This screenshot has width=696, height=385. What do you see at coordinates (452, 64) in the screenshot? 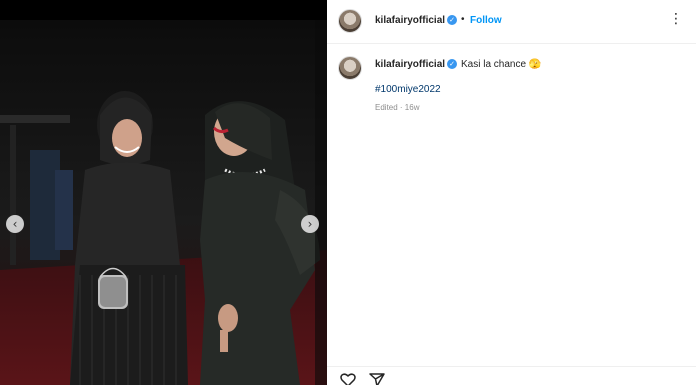
I see `caption-verified-badge-icon: ✓` at bounding box center [452, 64].